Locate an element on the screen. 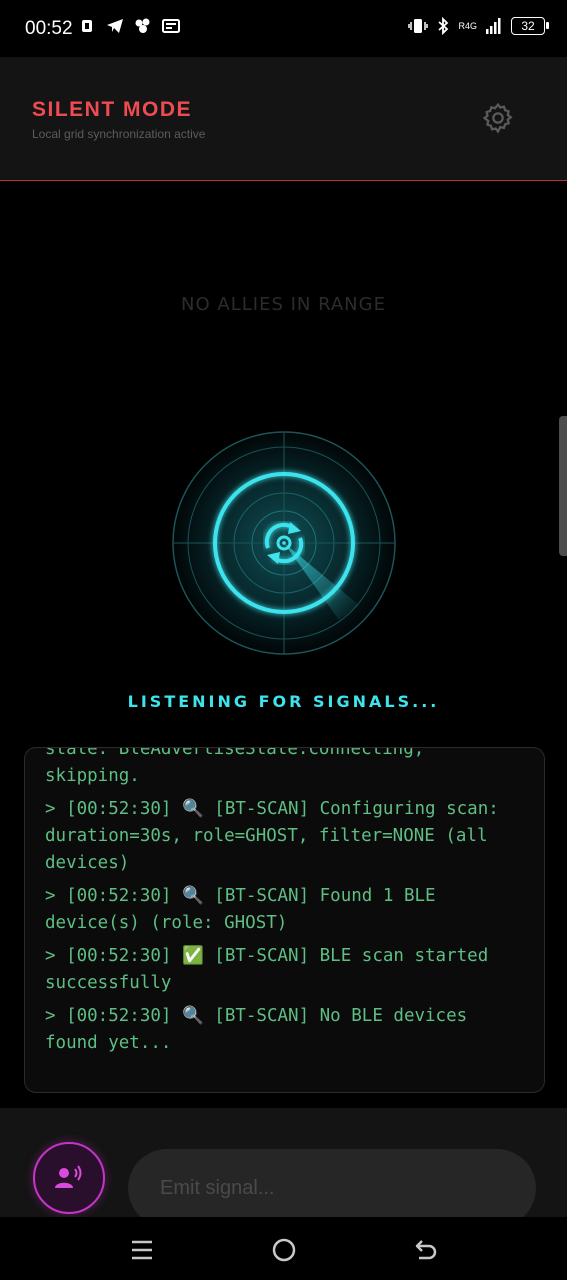 The image size is (567, 1280). home-icon is located at coordinates (284, 1250).